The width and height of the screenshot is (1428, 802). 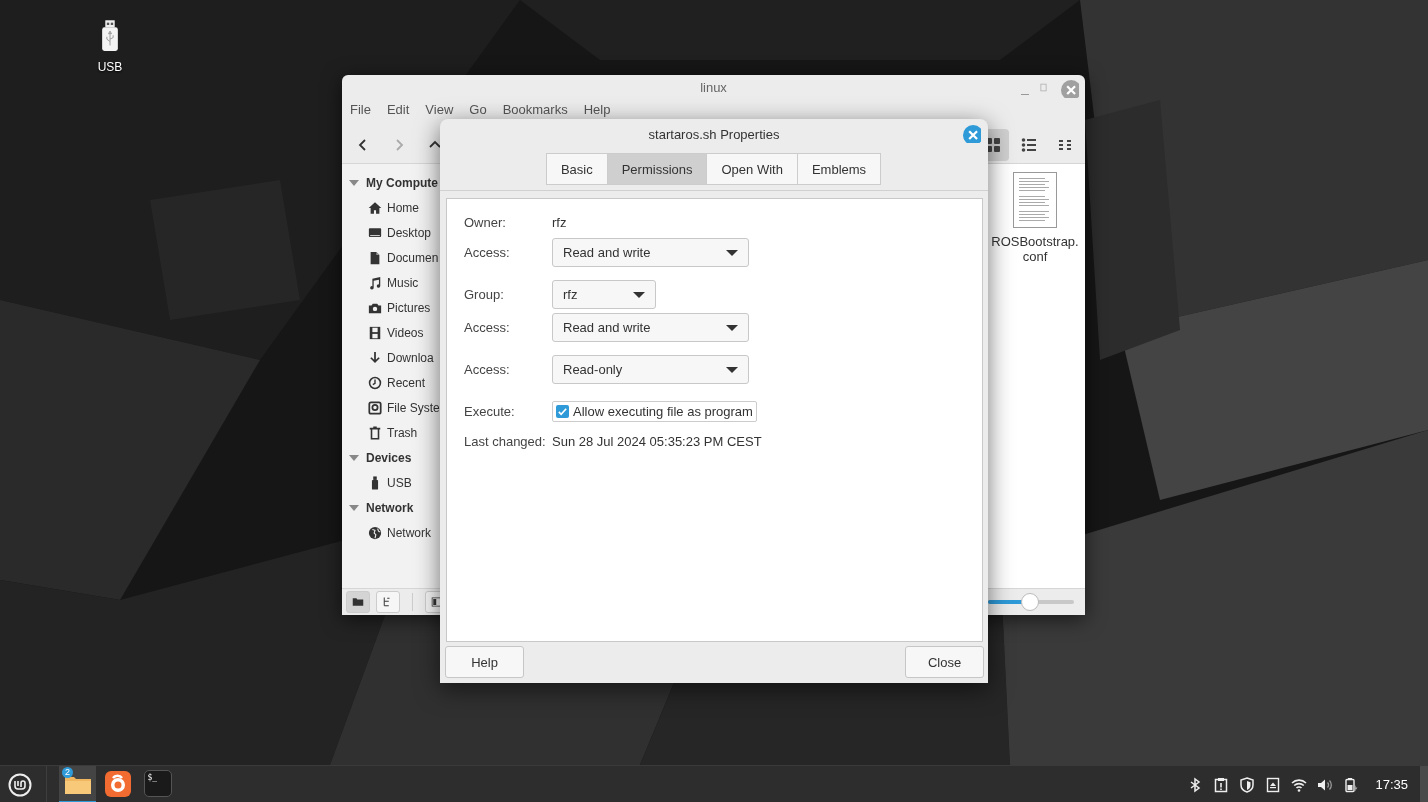 I want to click on tab: Emblems, so click(x=839, y=169).